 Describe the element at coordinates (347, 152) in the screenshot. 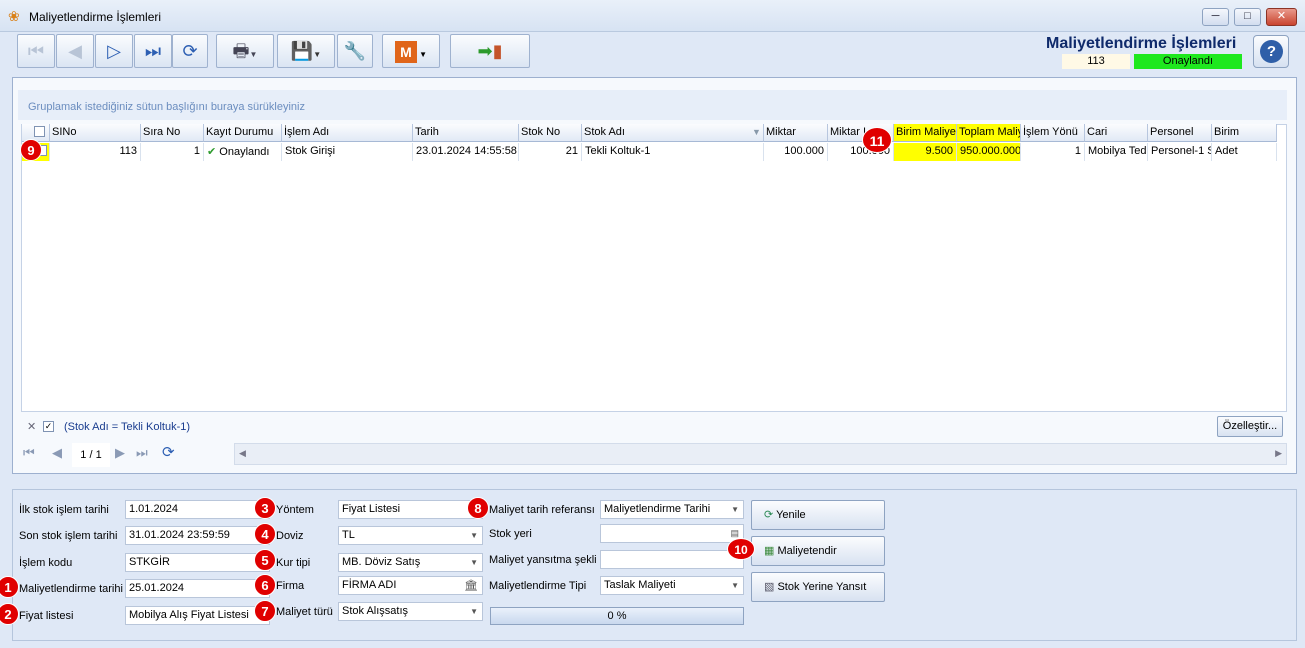

I see `table-cell: Stok Girişi` at that location.